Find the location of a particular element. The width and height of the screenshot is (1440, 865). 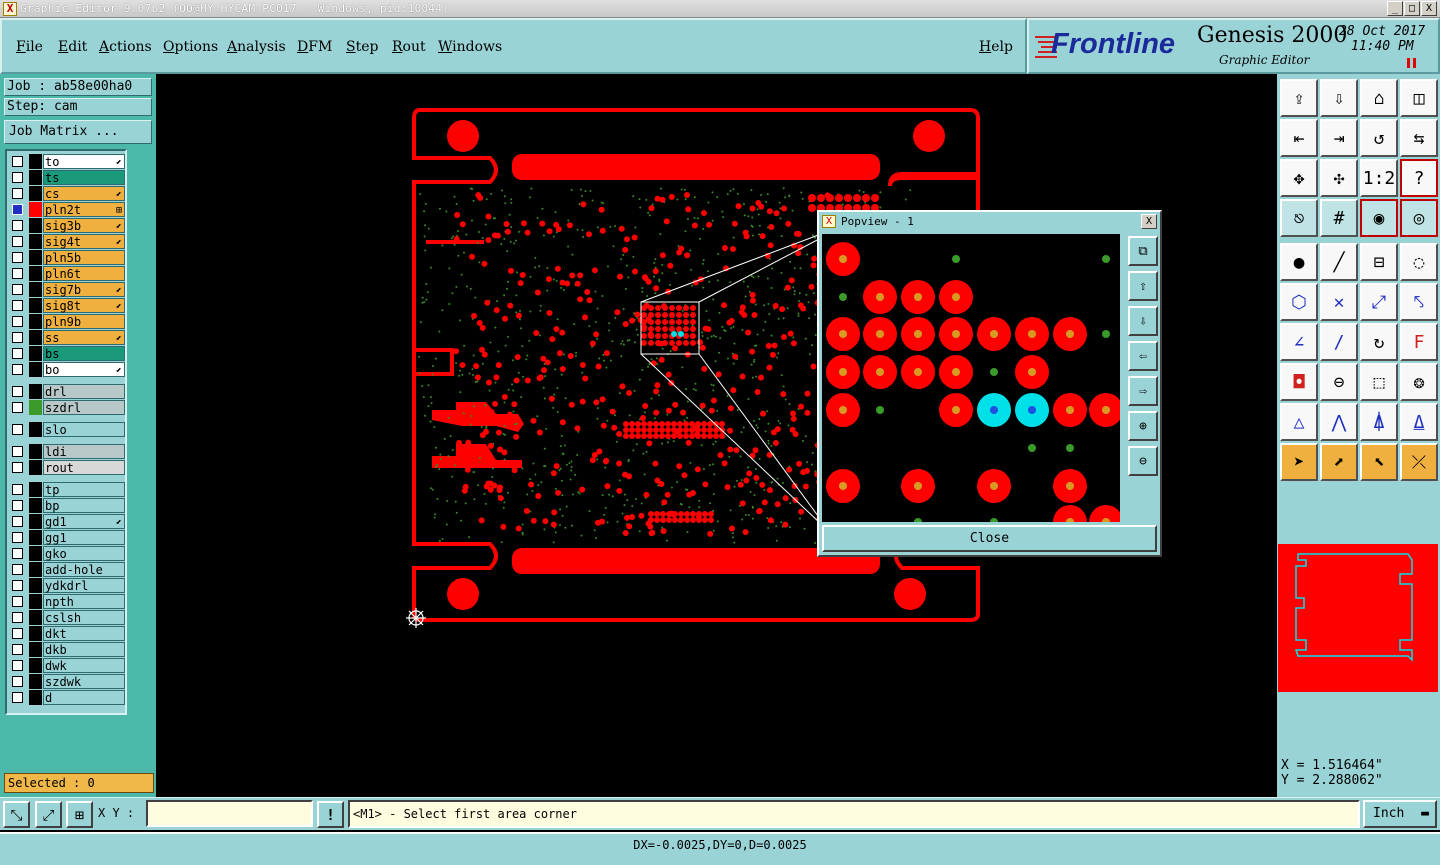

popview-zoom-in-button: ⊕ is located at coordinates (1143, 426).